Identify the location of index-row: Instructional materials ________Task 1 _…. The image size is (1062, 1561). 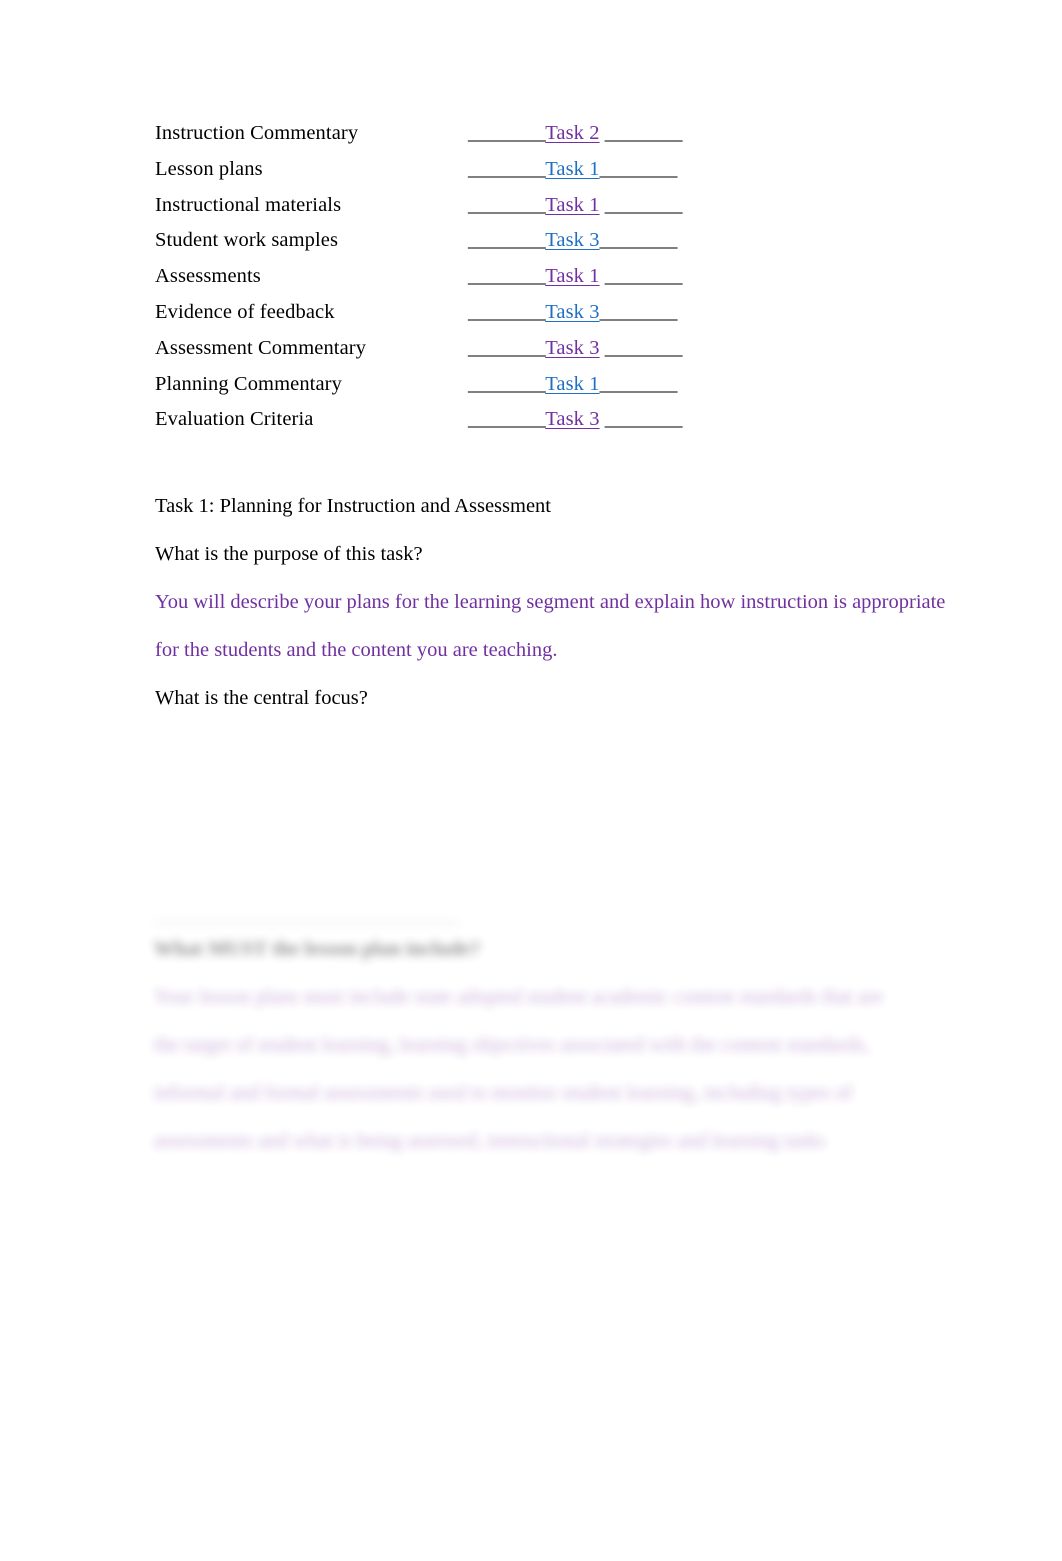
(535, 212).